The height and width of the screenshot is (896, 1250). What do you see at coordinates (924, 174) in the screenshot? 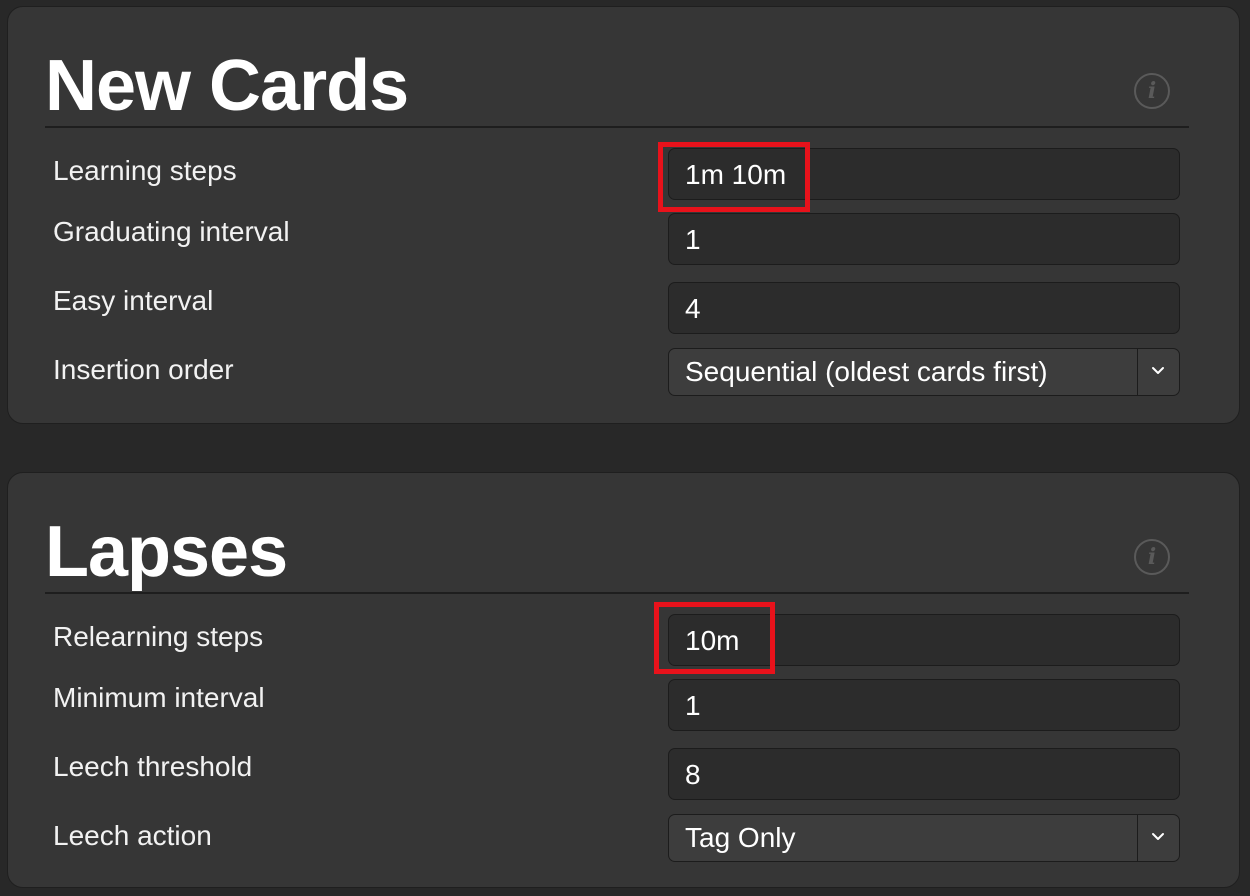
I see `learning-steps-input: 1m 10m` at bounding box center [924, 174].